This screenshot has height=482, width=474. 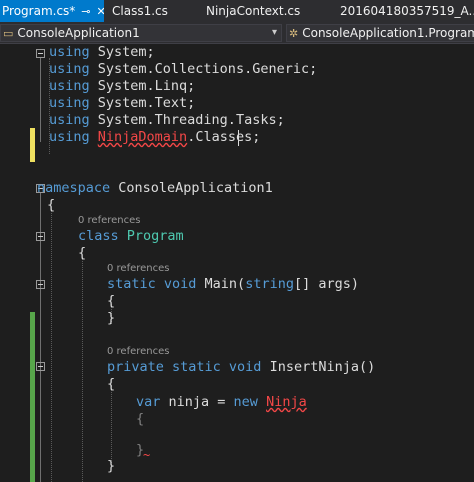 I want to click on tab-class1-cs: Class1.cs, so click(x=154, y=11).